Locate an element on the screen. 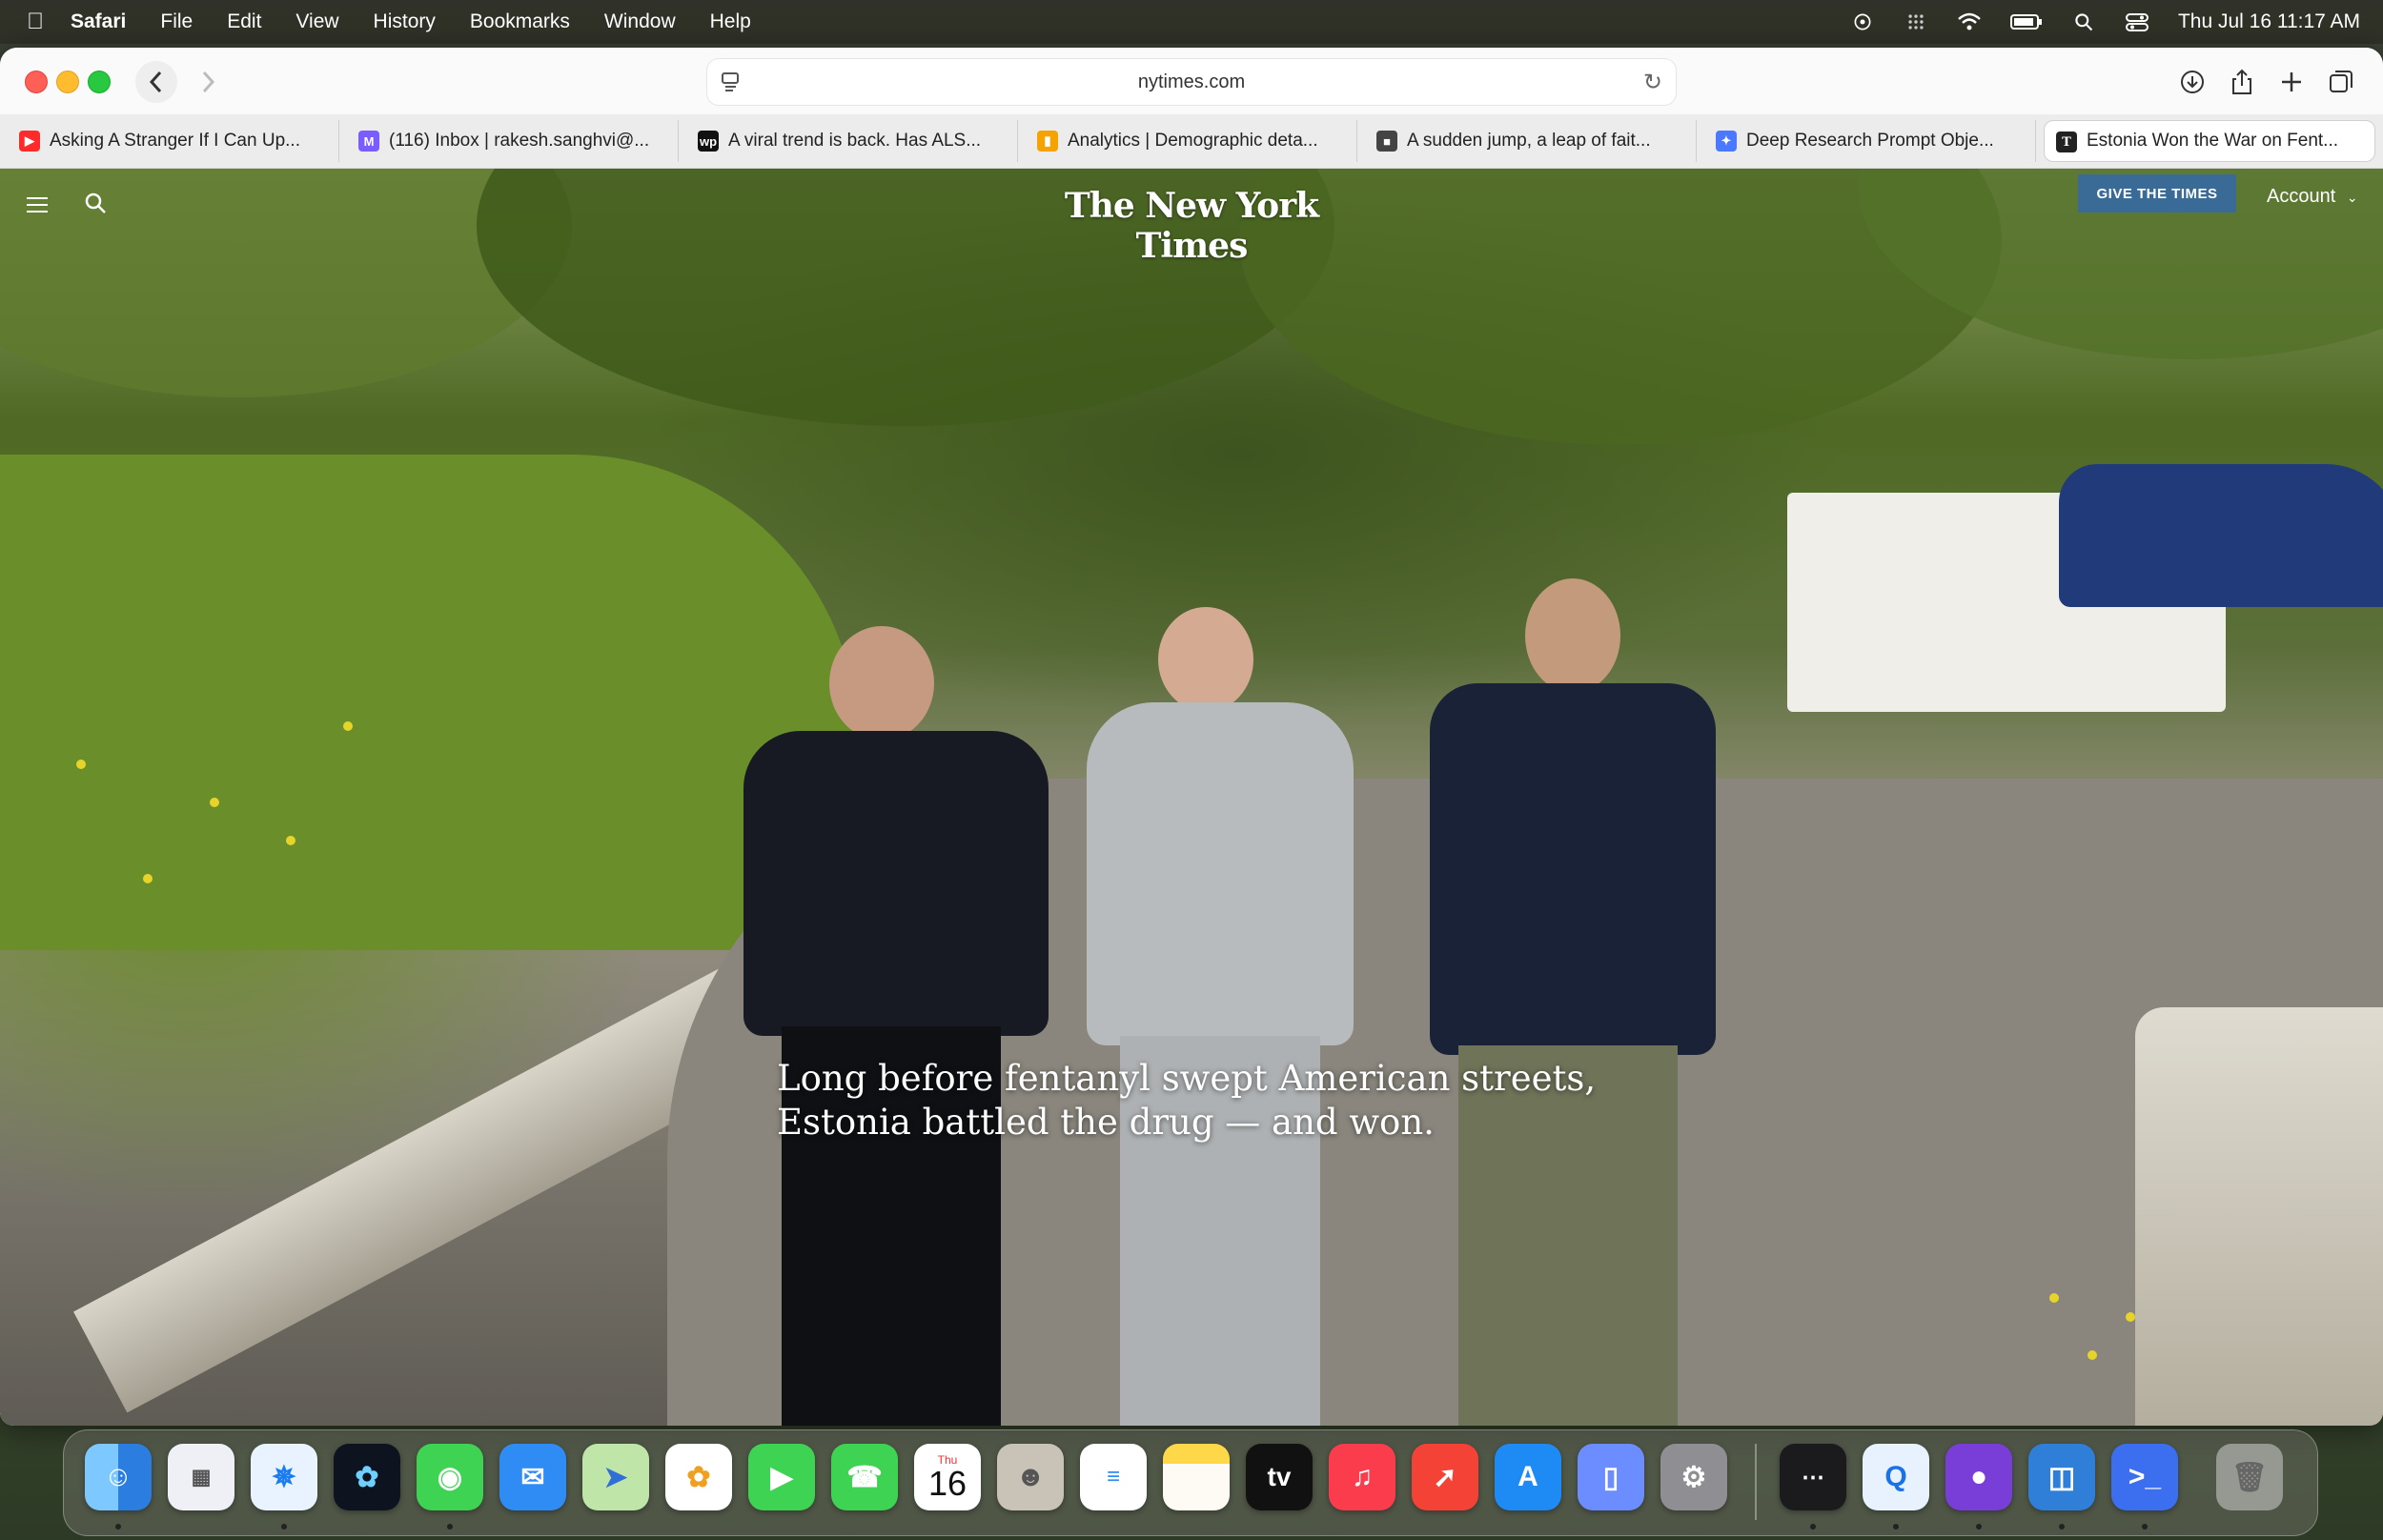 The image size is (2383, 1540). github-desktop-icon: ● is located at coordinates (1979, 1477).